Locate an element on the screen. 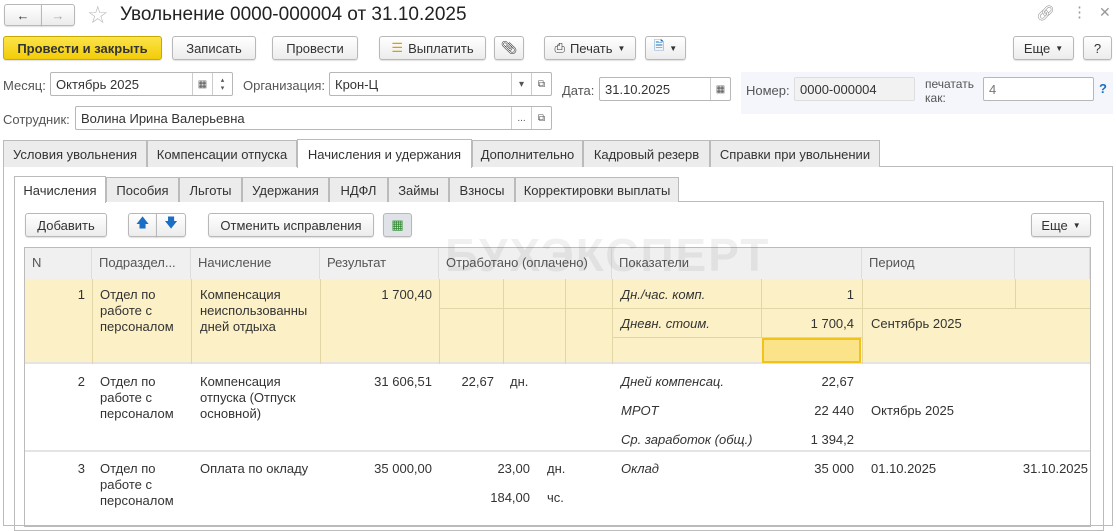  row-accrual: Компенсация неиспользованны дней отдыха is located at coordinates (254, 310).